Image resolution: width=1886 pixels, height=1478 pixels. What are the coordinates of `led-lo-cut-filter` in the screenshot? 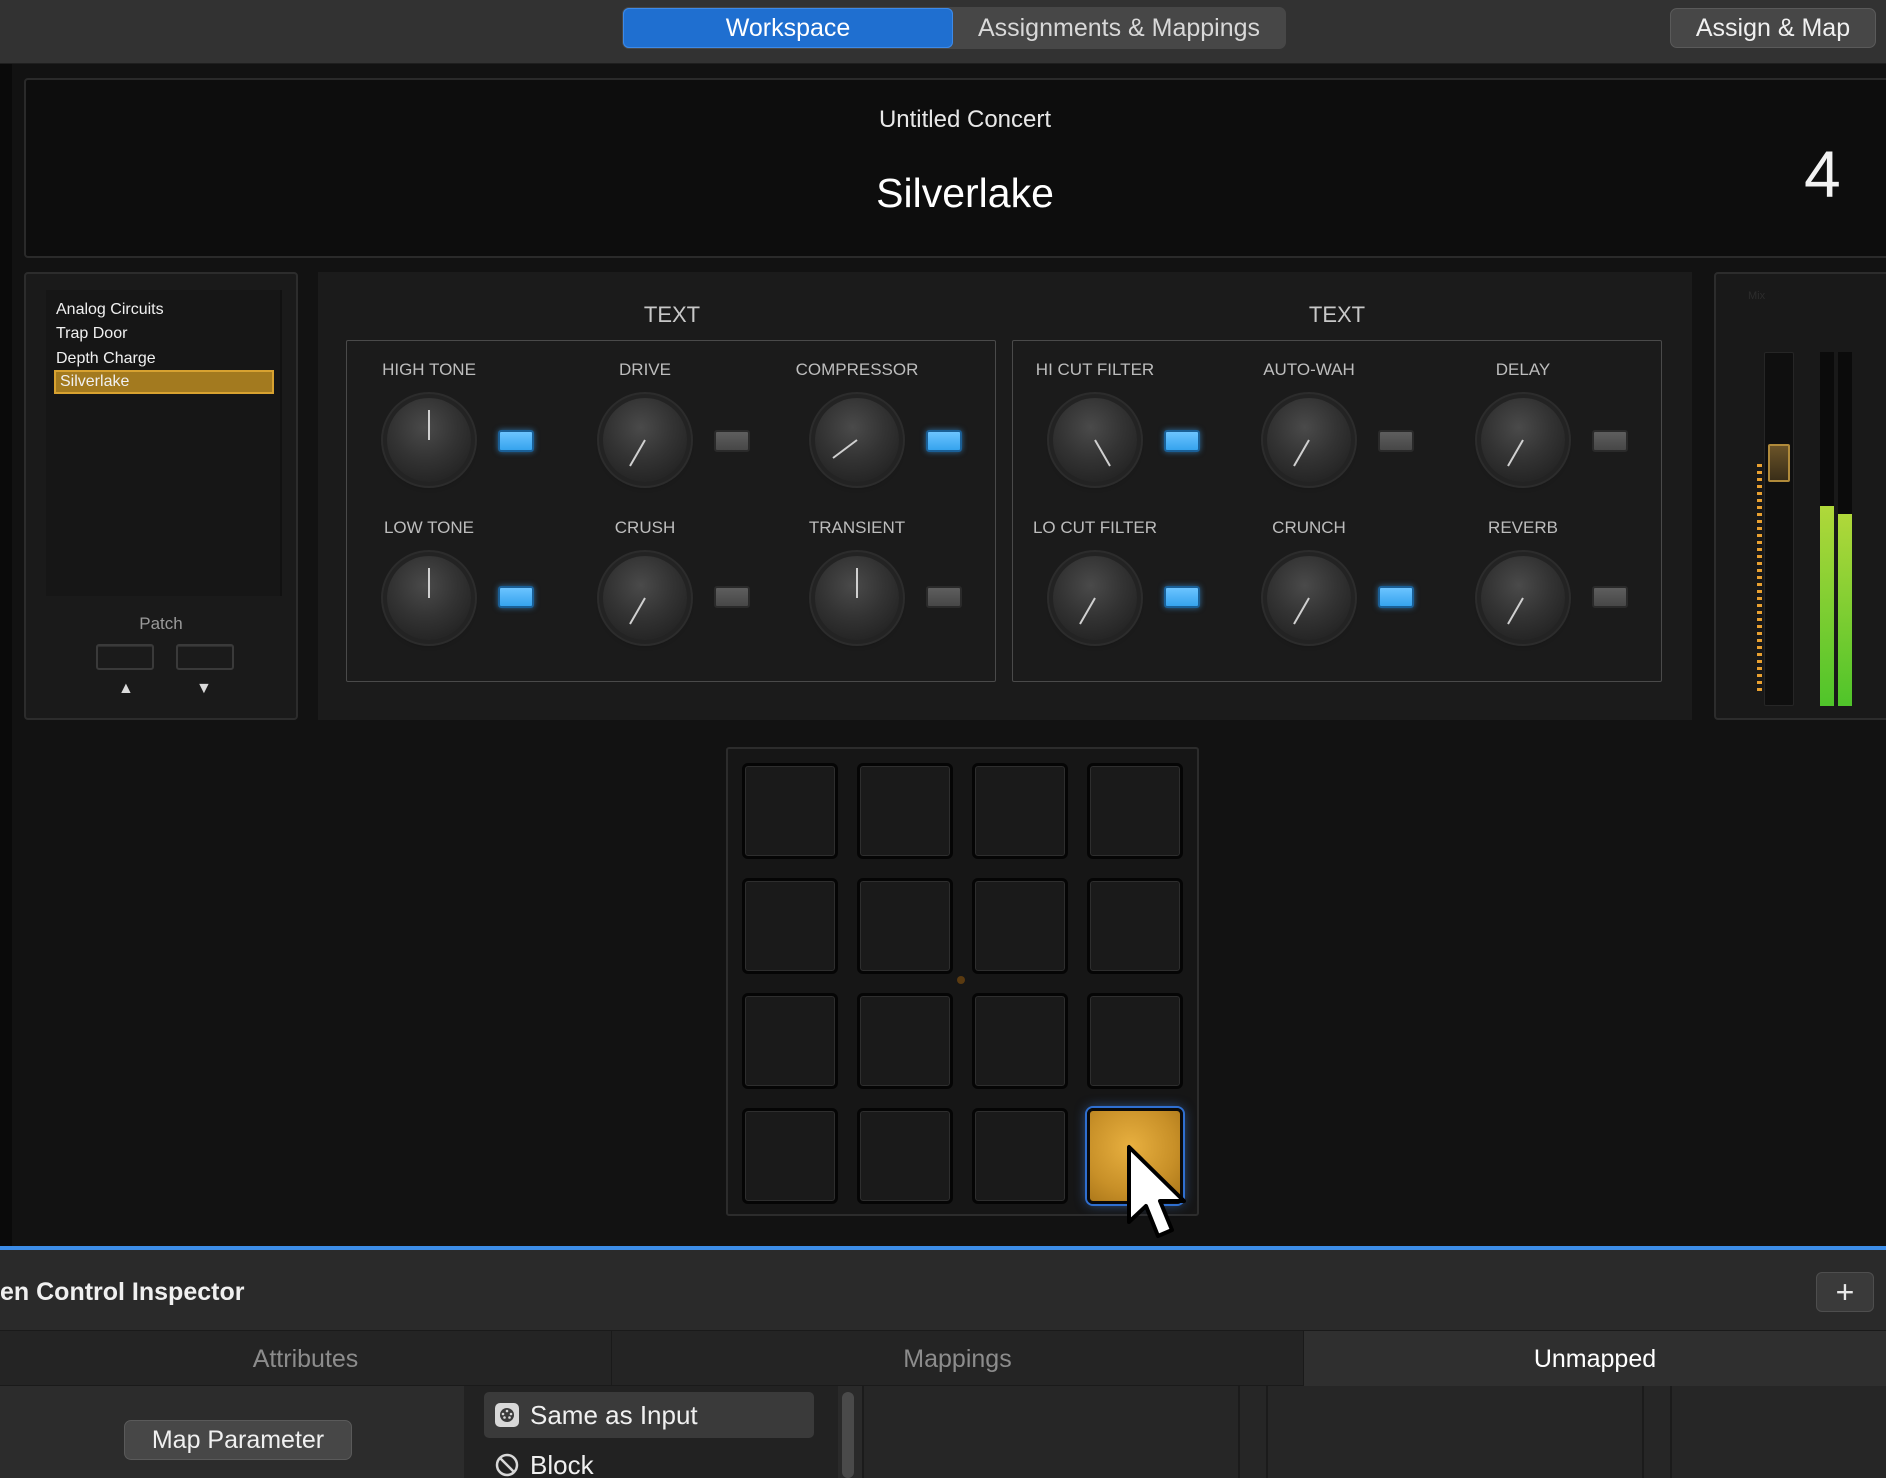 It's located at (1182, 597).